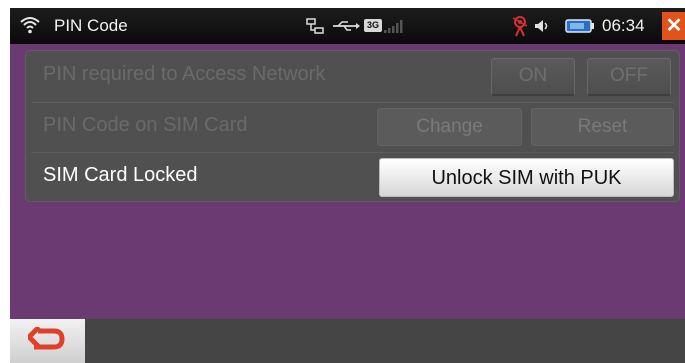  Describe the element at coordinates (46, 338) in the screenshot. I see `back-arrow-icon` at that location.